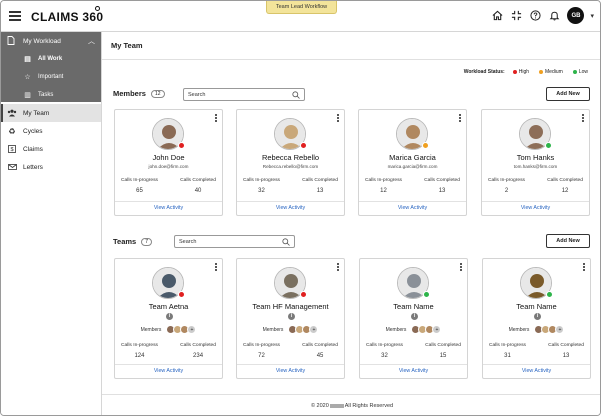 This screenshot has height=416, width=601. What do you see at coordinates (507, 351) in the screenshot?
I see `calls-in-progress: Calls In-progress 31` at bounding box center [507, 351].